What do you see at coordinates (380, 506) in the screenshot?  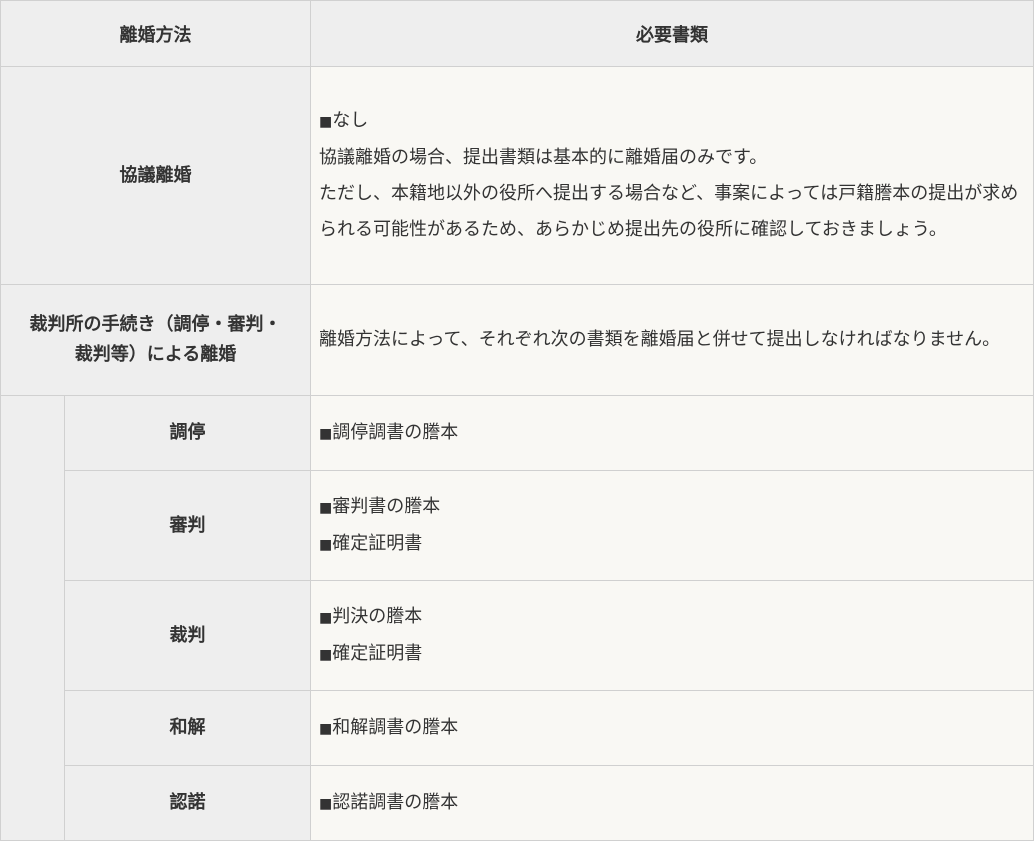 I see `list-item: ■審判書の謄本` at bounding box center [380, 506].